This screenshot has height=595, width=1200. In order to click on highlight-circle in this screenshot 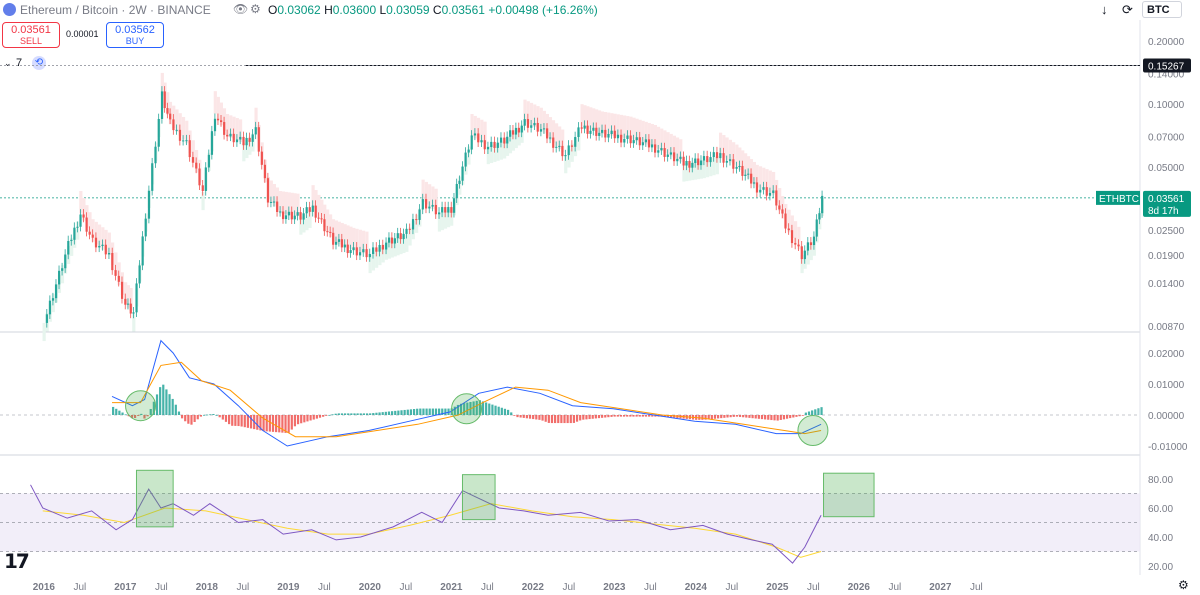, I will do `click(141, 406)`.